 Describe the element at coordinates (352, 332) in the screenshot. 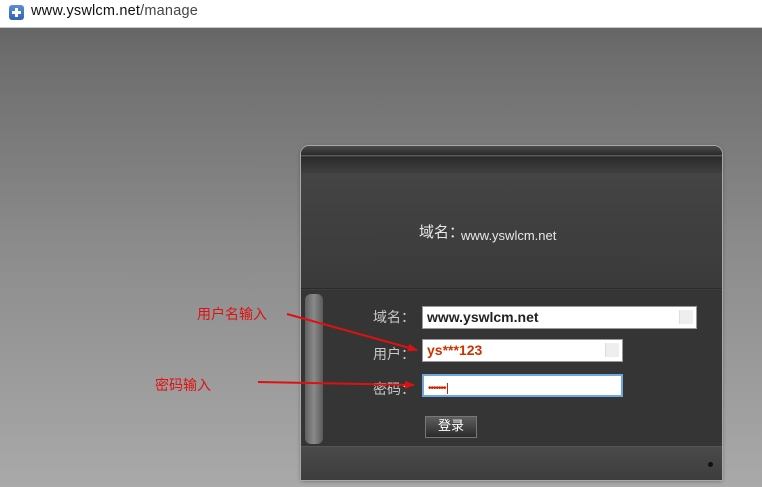

I see `username-arrow-icon` at that location.